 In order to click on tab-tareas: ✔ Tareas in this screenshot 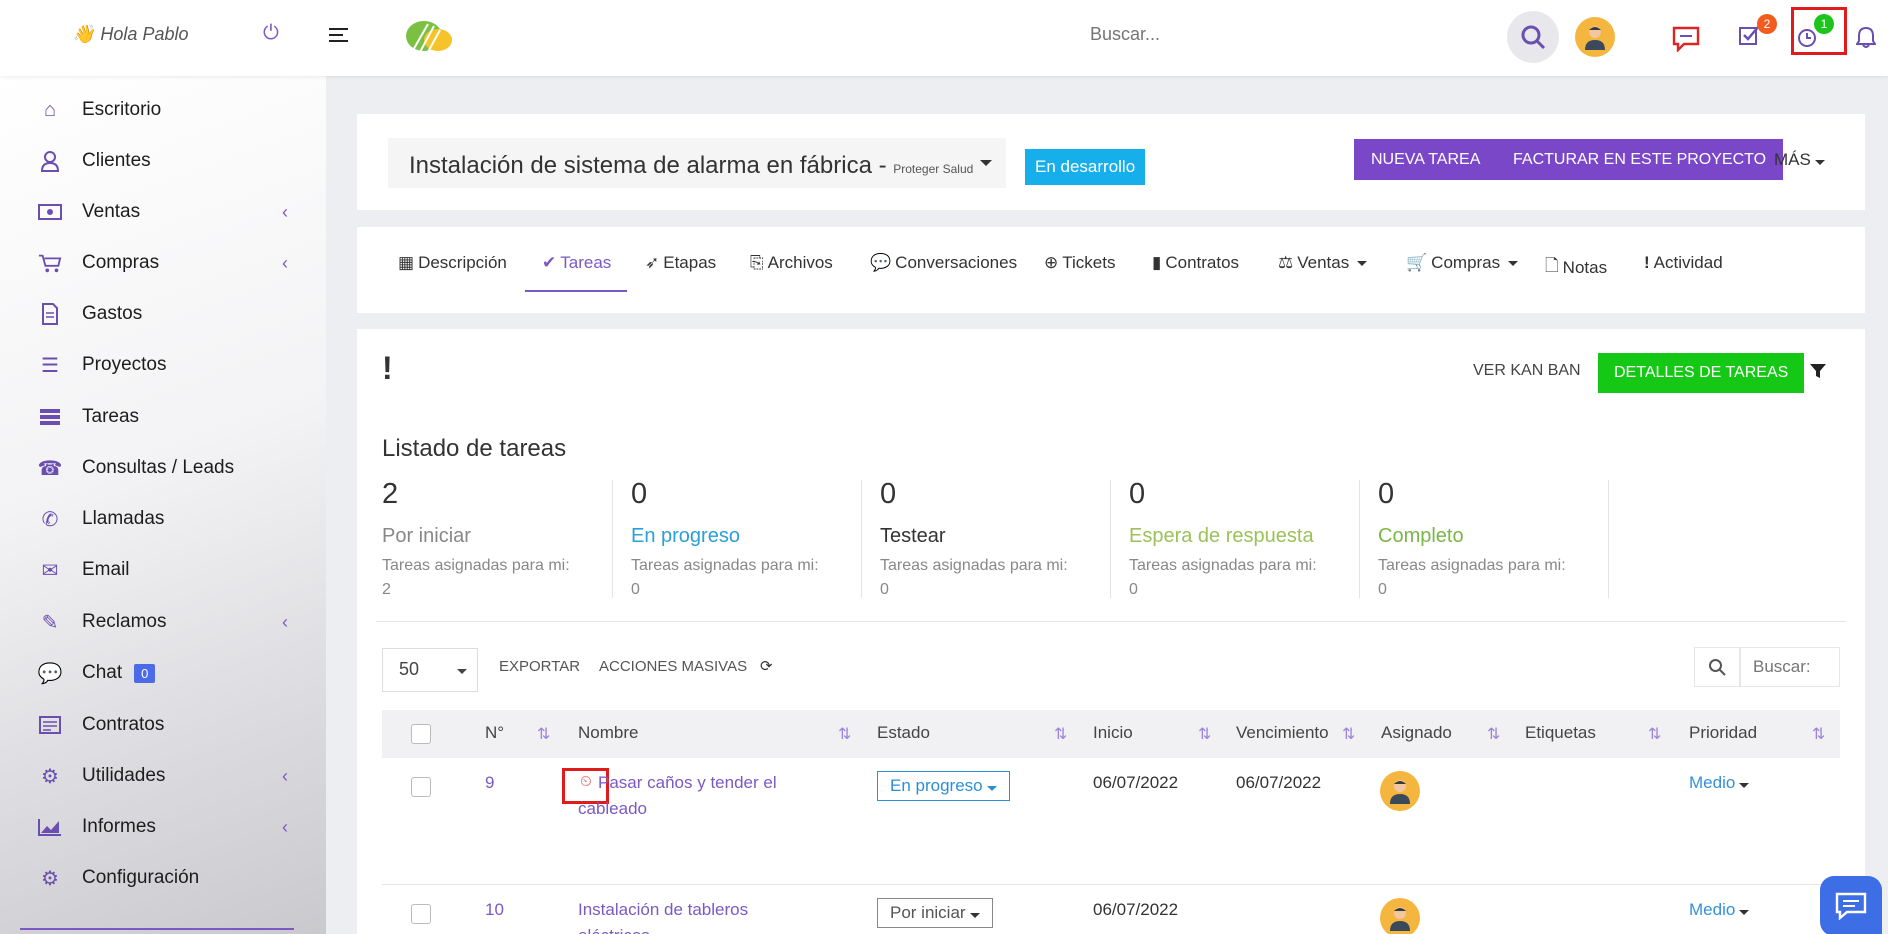, I will do `click(576, 263)`.